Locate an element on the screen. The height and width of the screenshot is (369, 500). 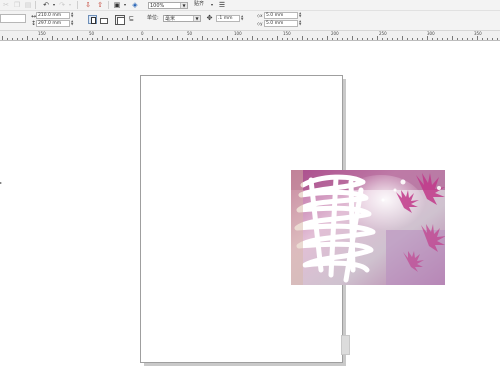
placed-photo is located at coordinates (368, 227).